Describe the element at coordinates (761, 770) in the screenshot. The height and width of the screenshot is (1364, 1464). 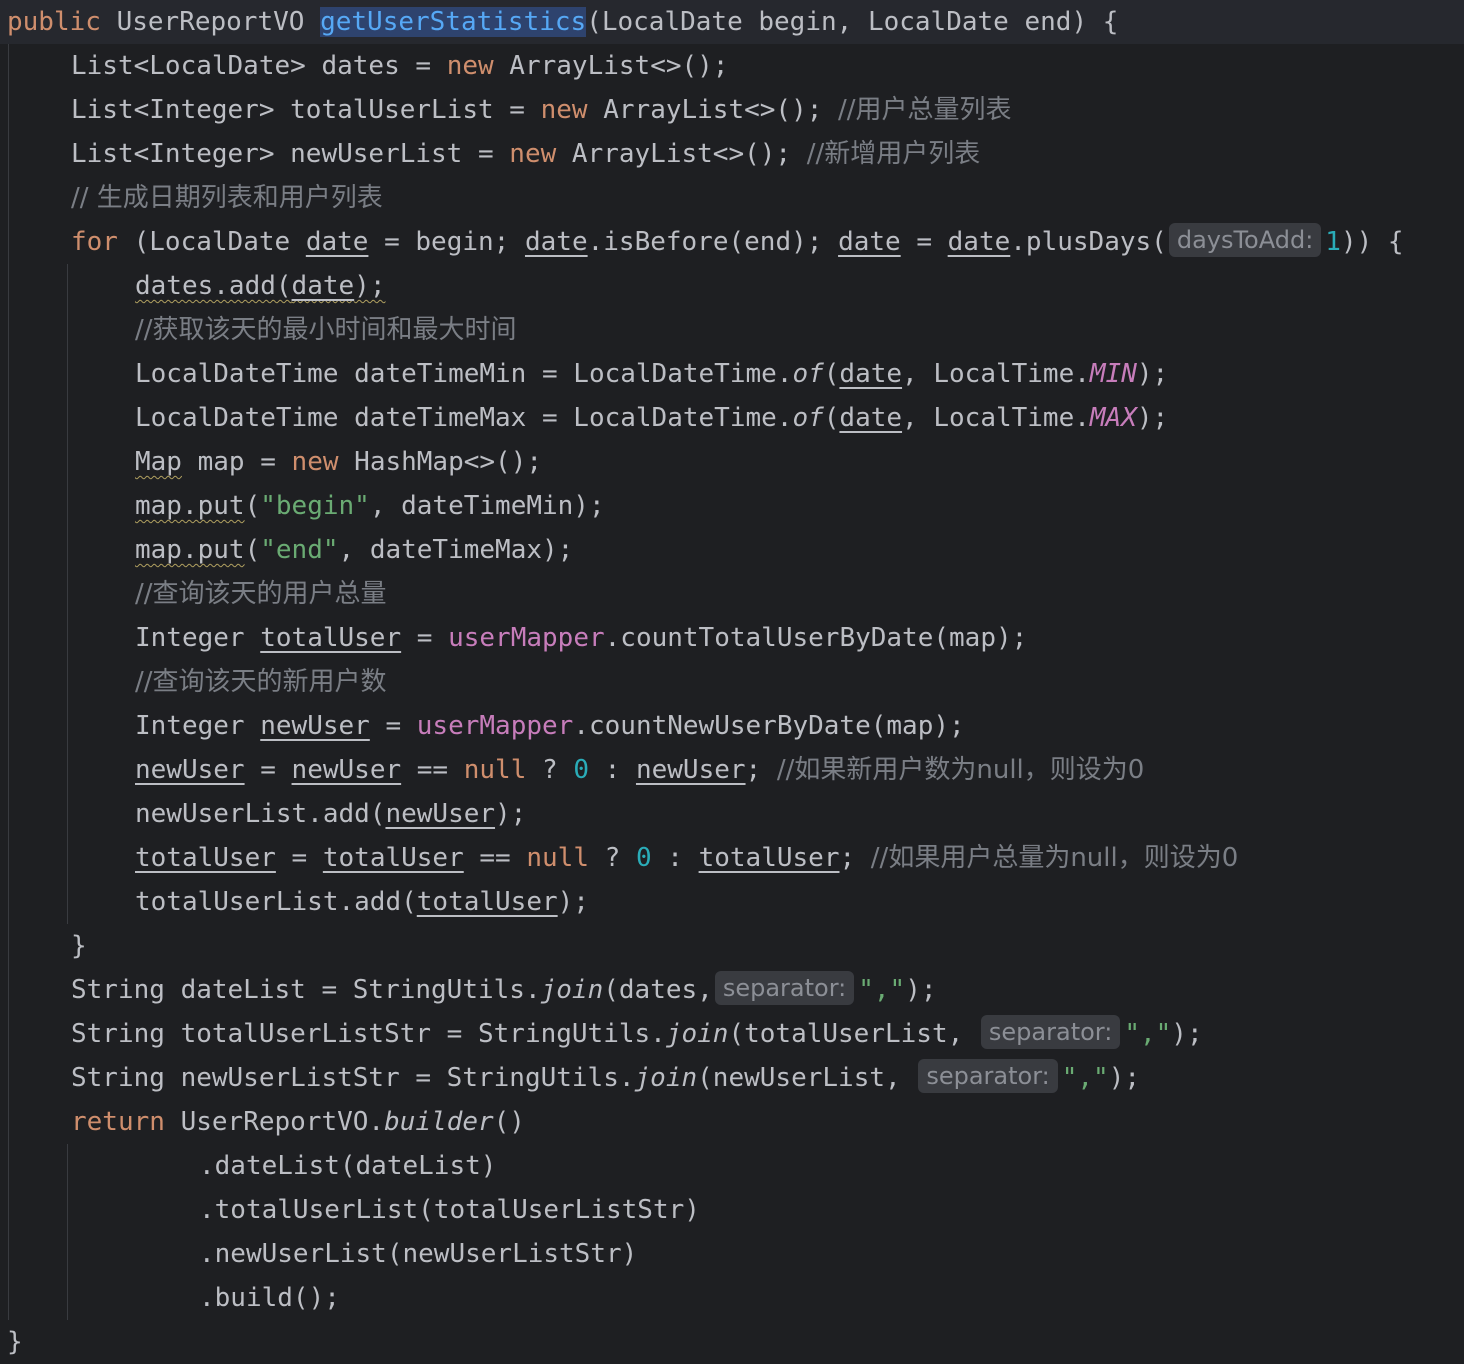
I see `code-text: ;` at that location.